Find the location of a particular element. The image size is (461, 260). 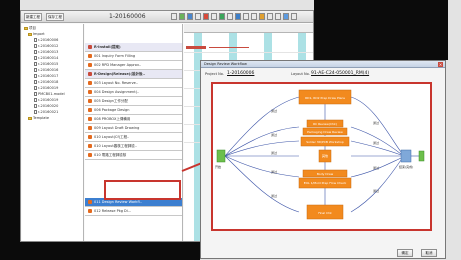

task-row: 009 Layout Draft Drawing is located at coordinates (133, 128).